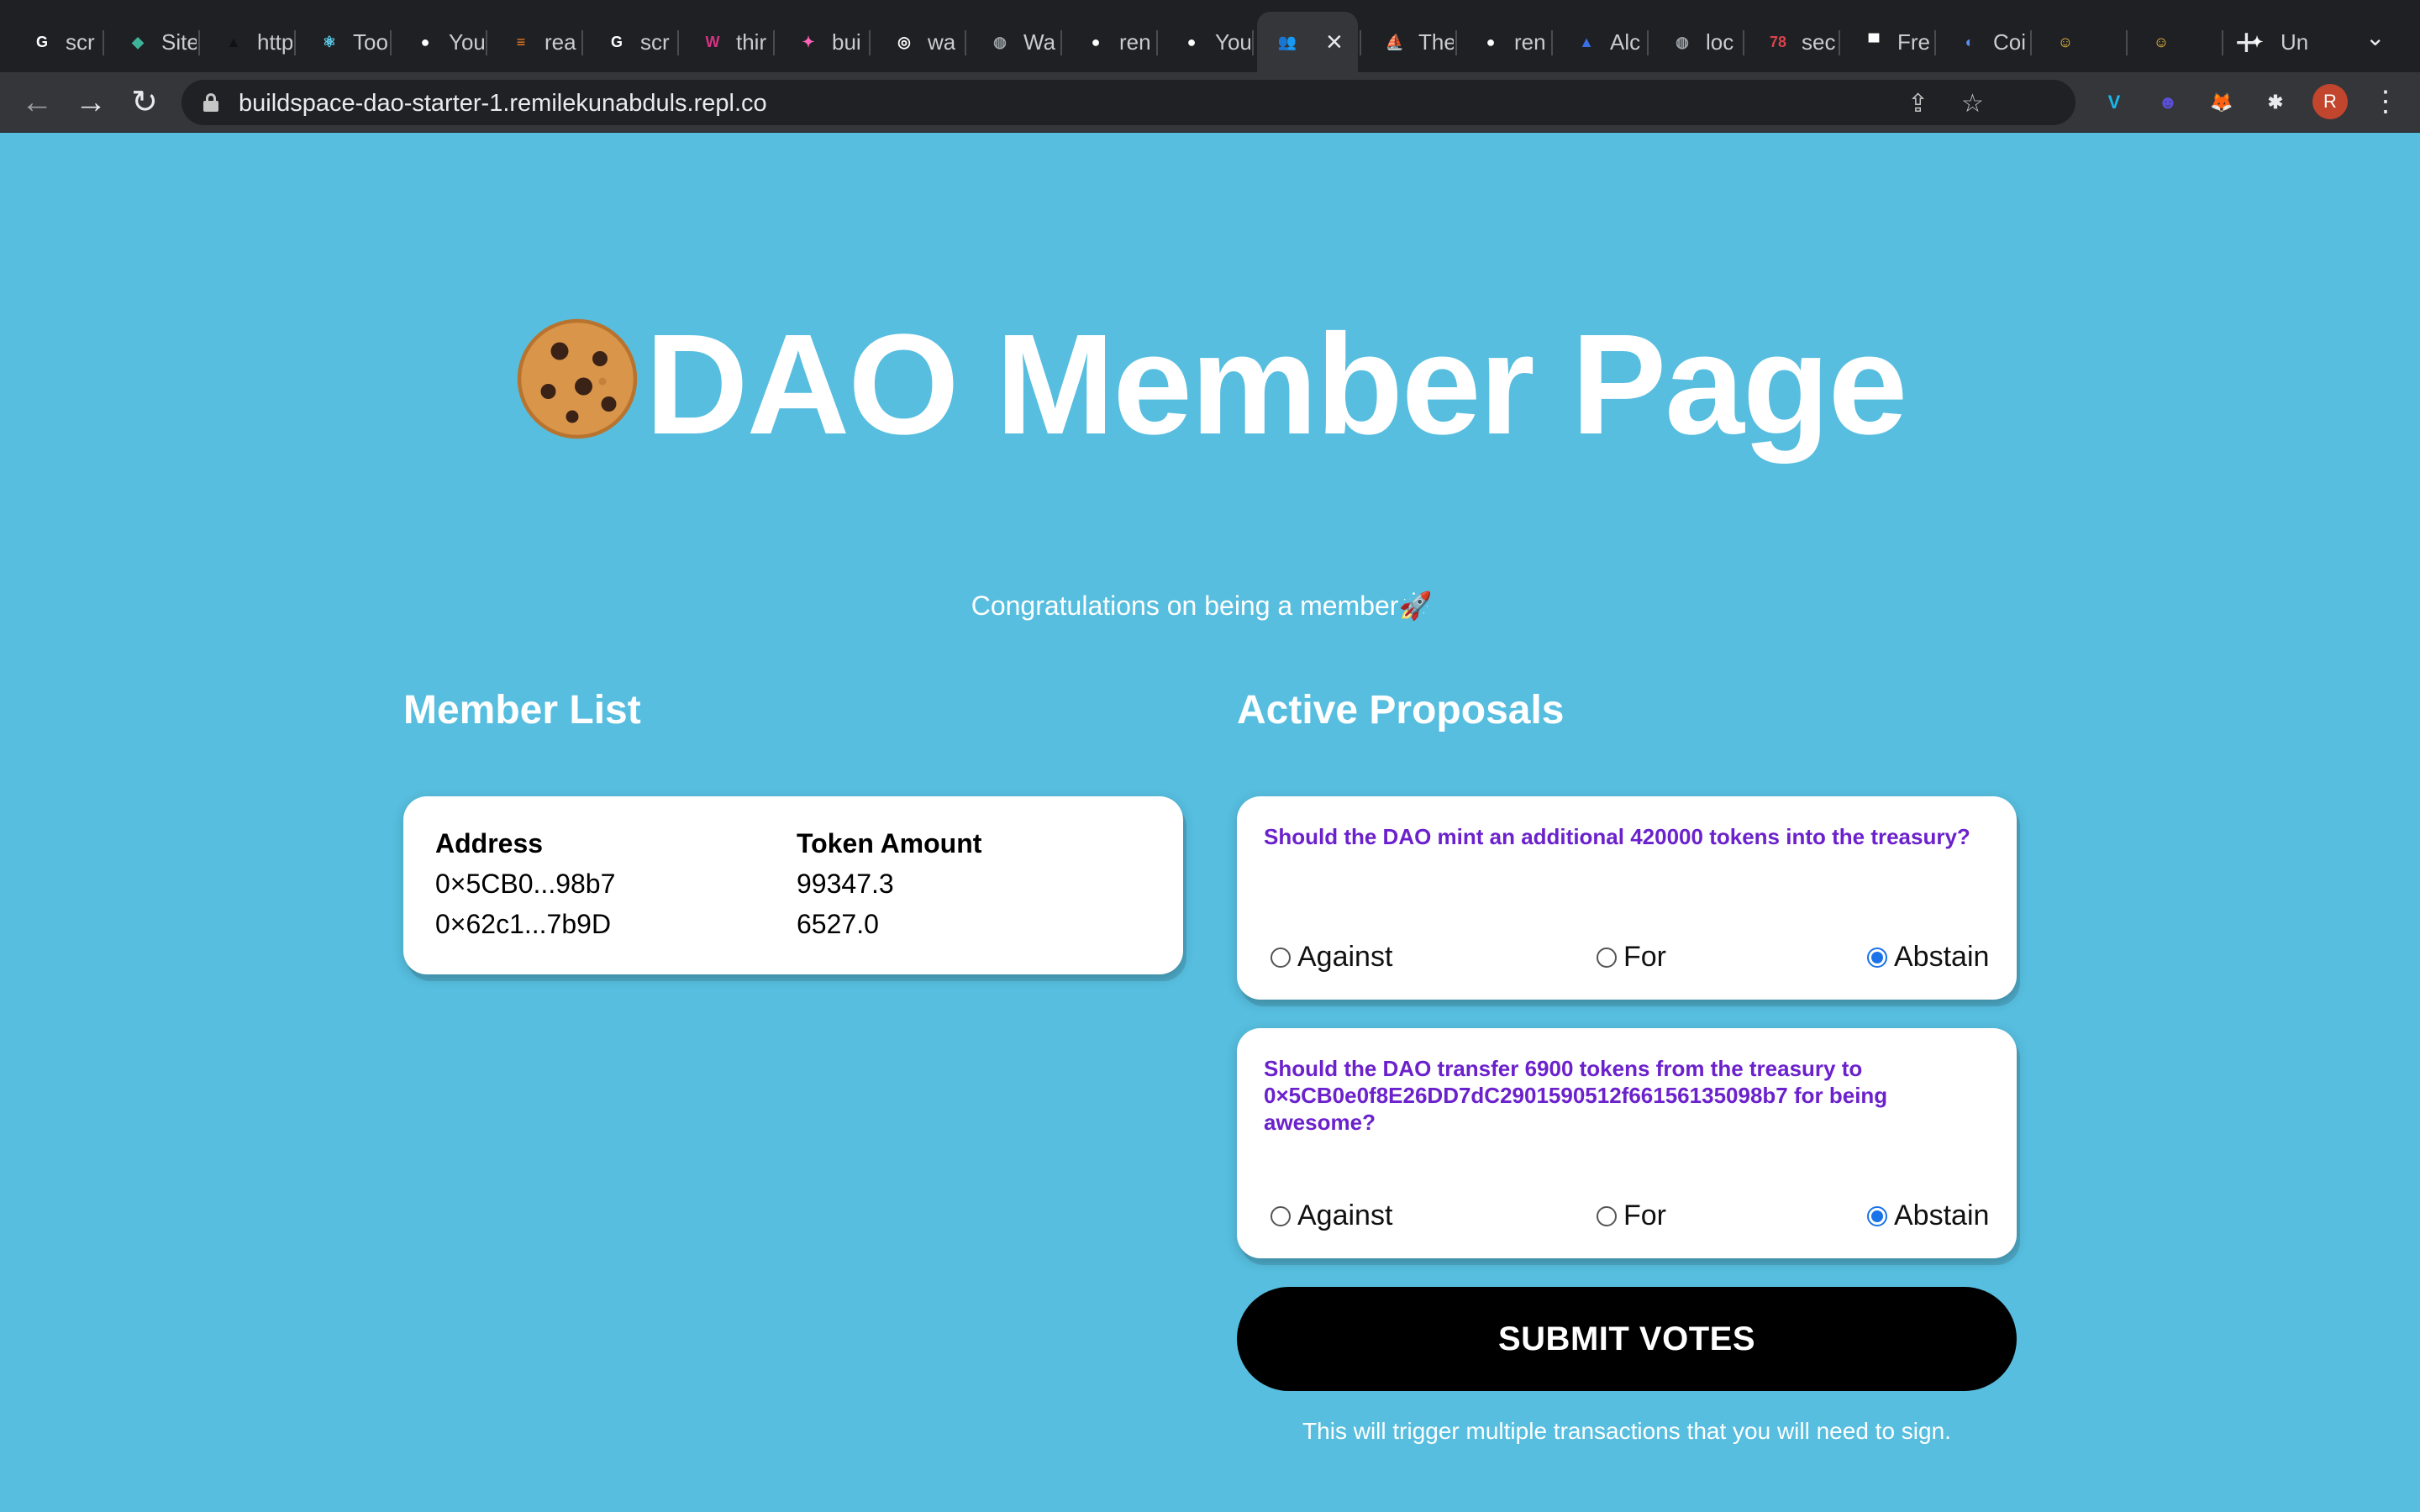 The width and height of the screenshot is (2420, 1512). What do you see at coordinates (560, 42) in the screenshot?
I see `browser-tab-label: rea` at bounding box center [560, 42].